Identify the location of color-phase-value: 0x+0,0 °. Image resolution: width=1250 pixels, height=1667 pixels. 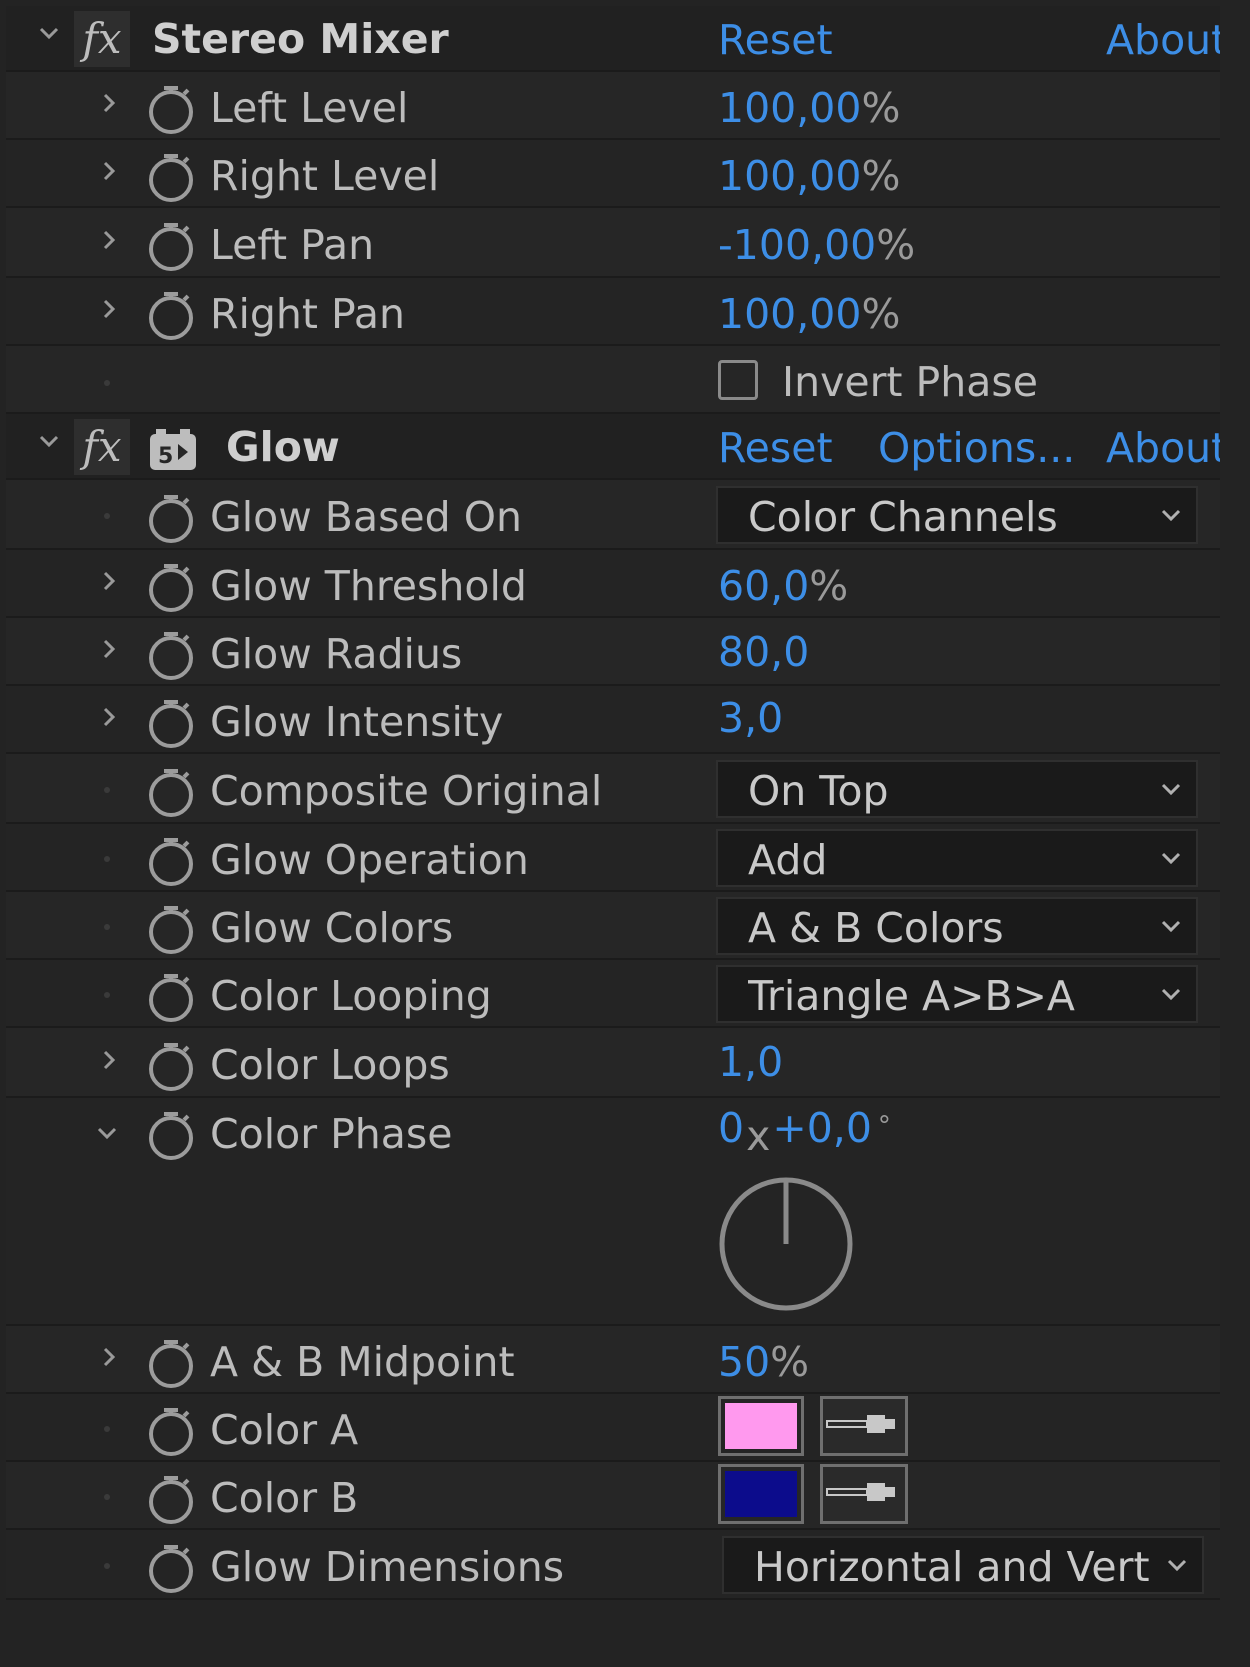
(804, 1132).